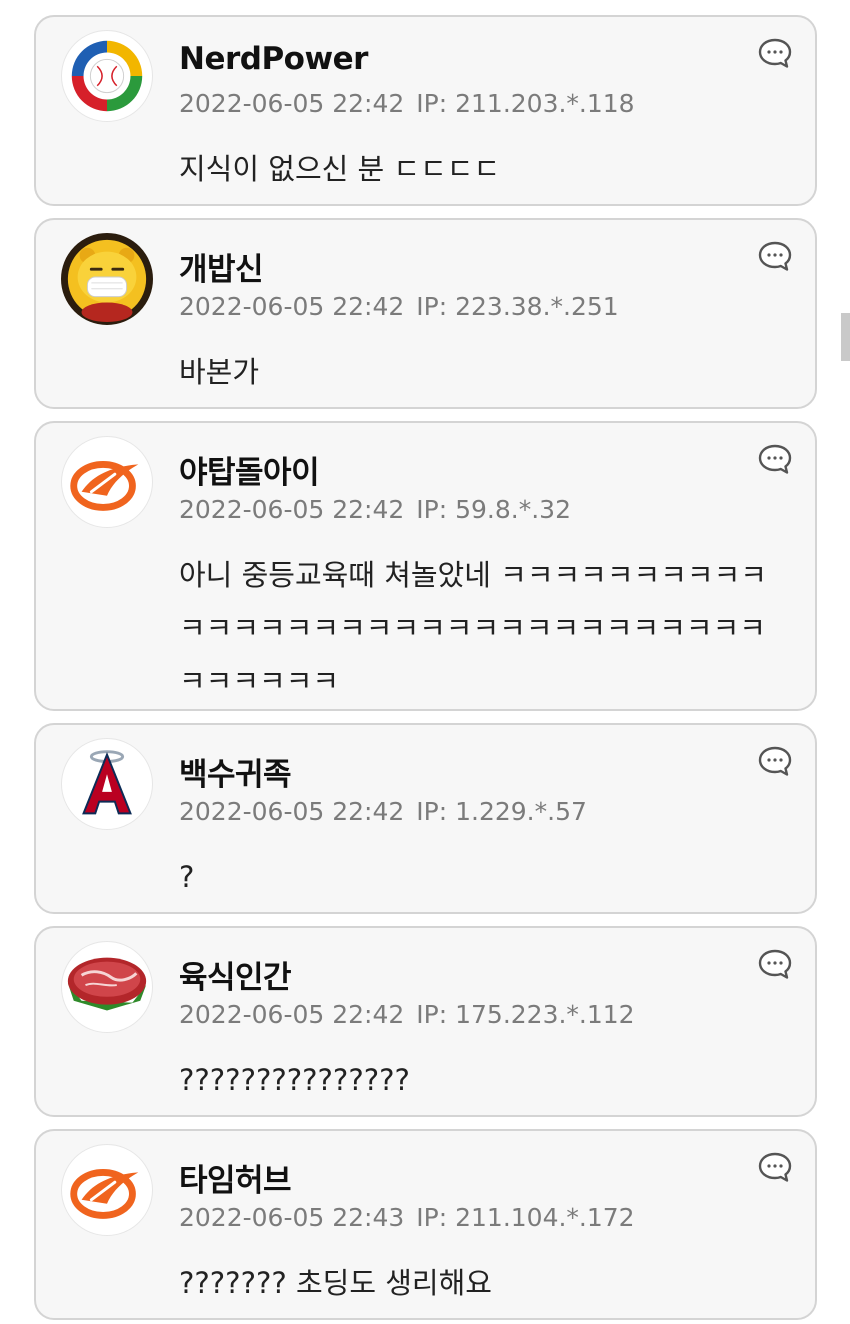  I want to click on comment-meta: 2022-06-05 22:42 IP: 223.38.*.251, so click(399, 306).